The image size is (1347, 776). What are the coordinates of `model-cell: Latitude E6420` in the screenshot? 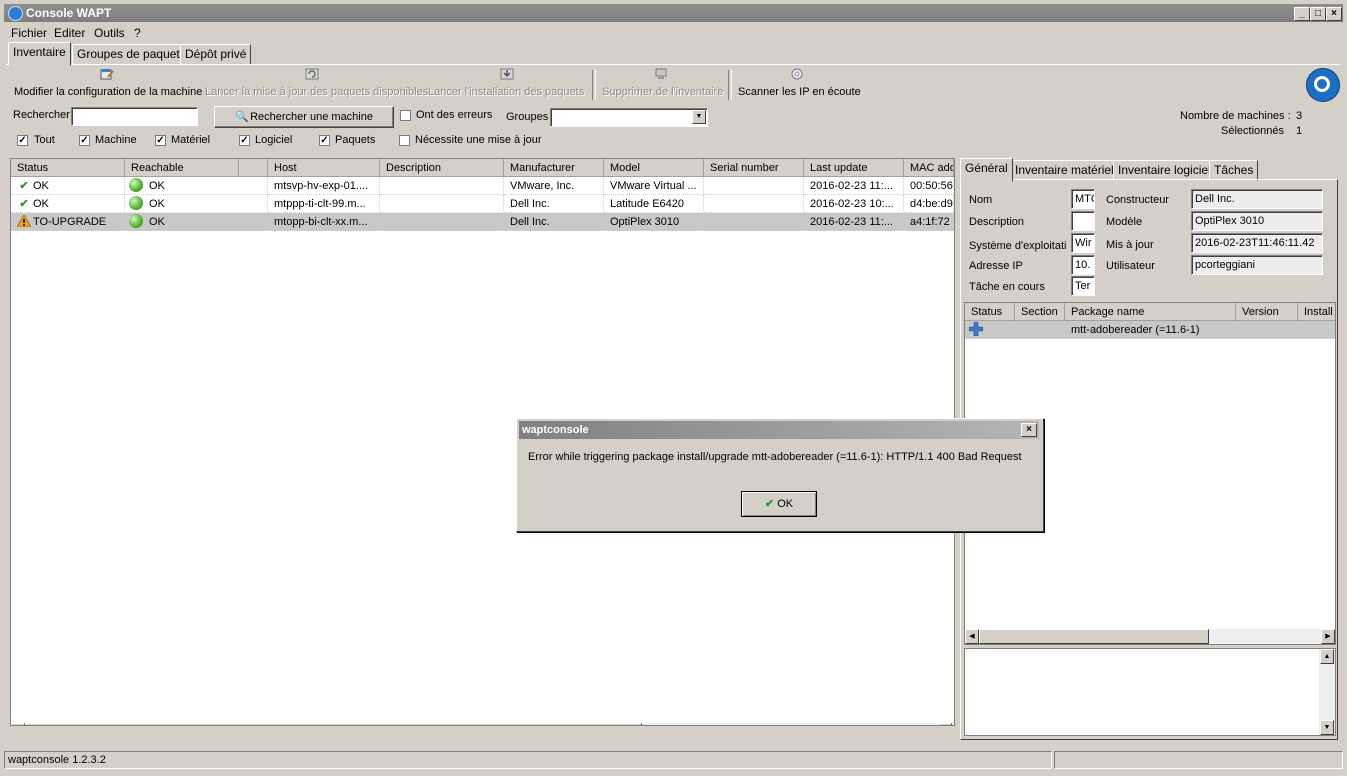 It's located at (654, 204).